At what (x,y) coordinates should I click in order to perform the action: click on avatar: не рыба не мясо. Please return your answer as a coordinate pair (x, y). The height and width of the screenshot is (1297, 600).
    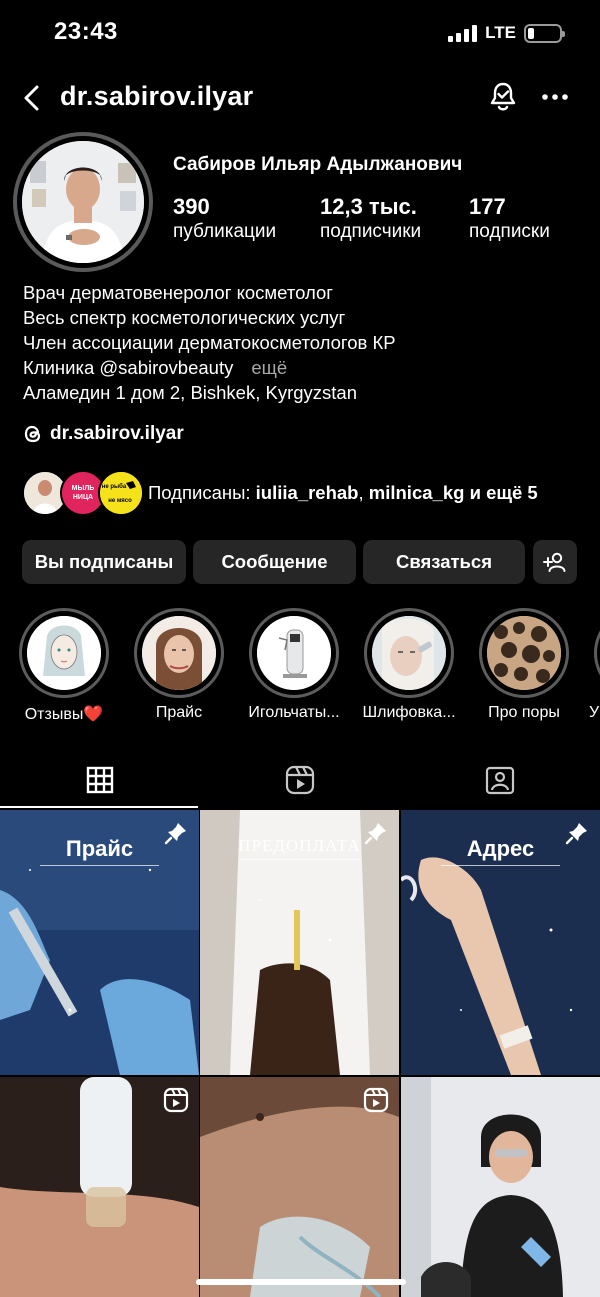
    Looking at the image, I should click on (121, 493).